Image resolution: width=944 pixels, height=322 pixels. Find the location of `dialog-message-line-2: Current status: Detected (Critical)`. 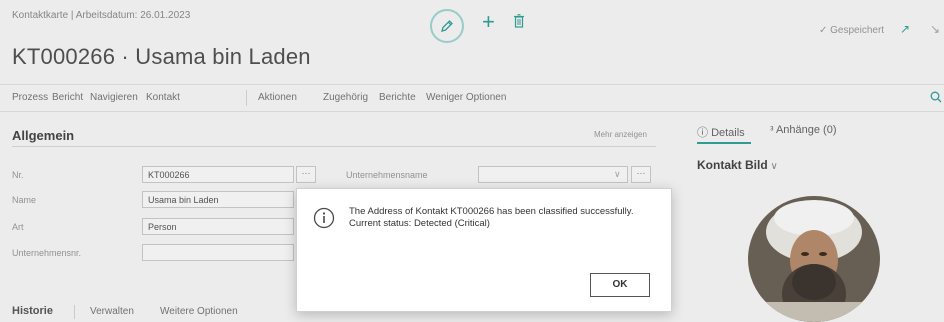

dialog-message-line-2: Current status: Detected (Critical) is located at coordinates (419, 223).